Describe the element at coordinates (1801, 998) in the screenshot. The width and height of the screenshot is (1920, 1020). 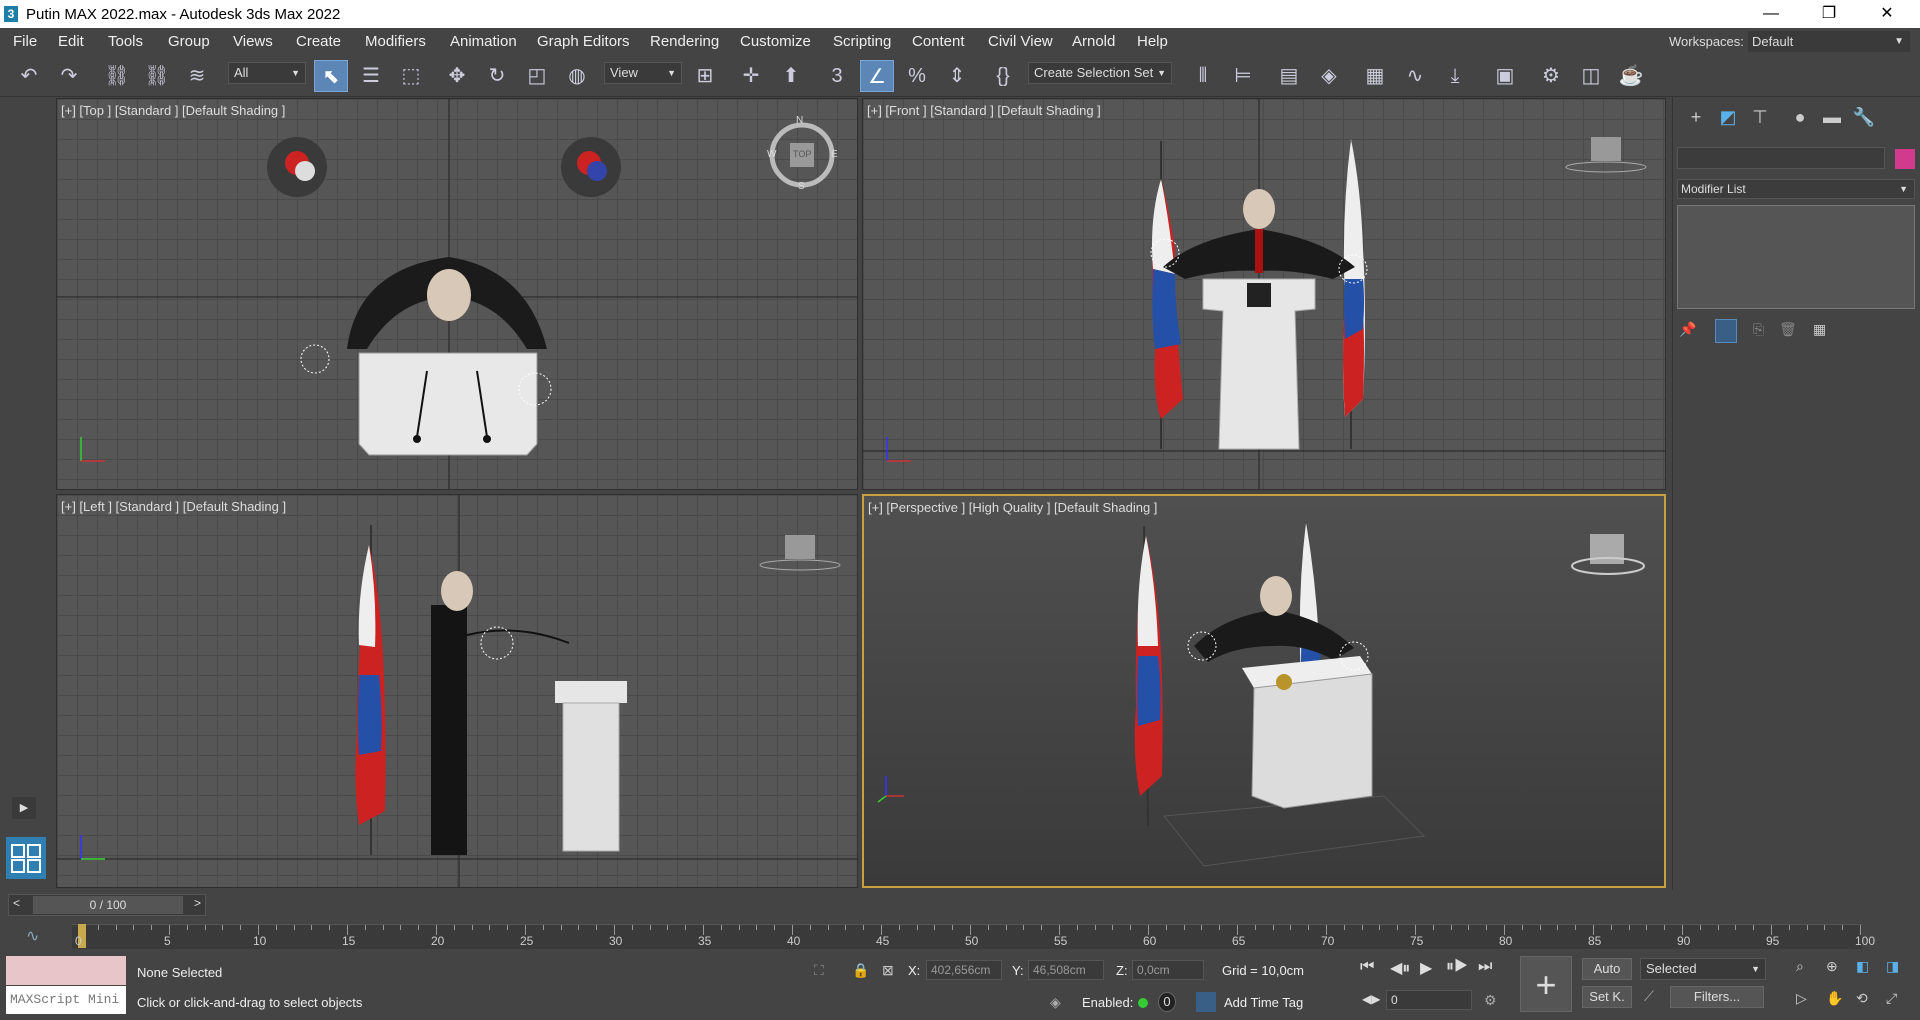
I see `field-of-view-icon: ▷` at that location.